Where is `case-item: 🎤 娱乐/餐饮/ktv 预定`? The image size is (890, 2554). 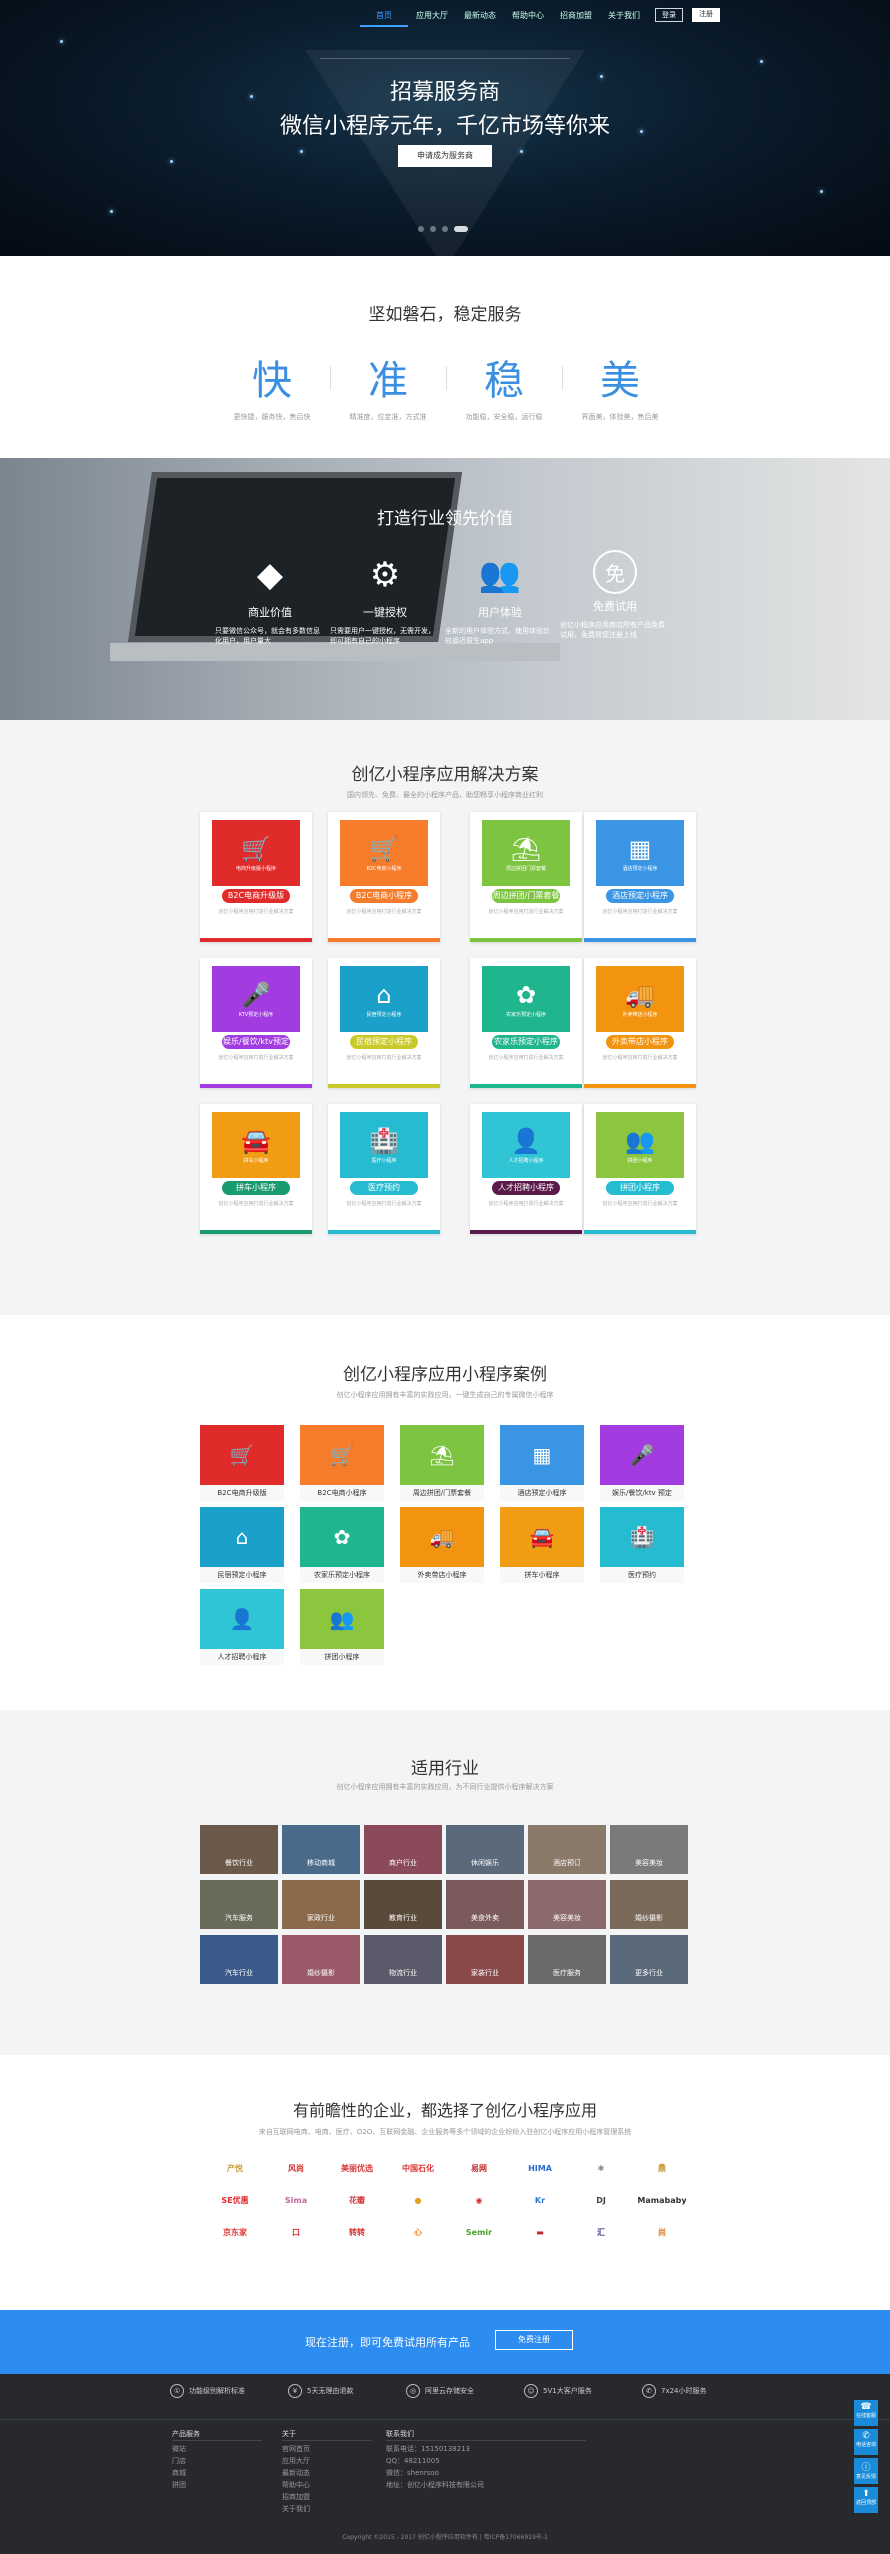 case-item: 🎤 娱乐/餐饮/ktv 预定 is located at coordinates (642, 1463).